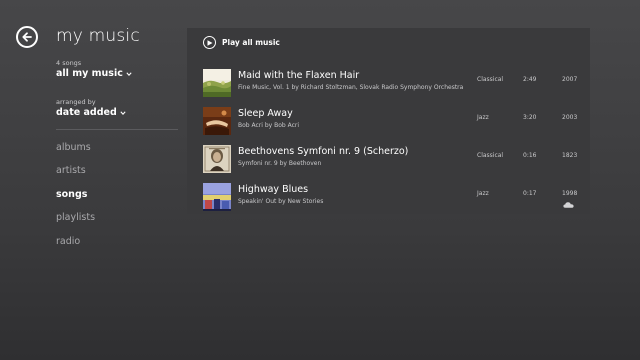  I want to click on collection-dropdown: all my music, so click(94, 73).